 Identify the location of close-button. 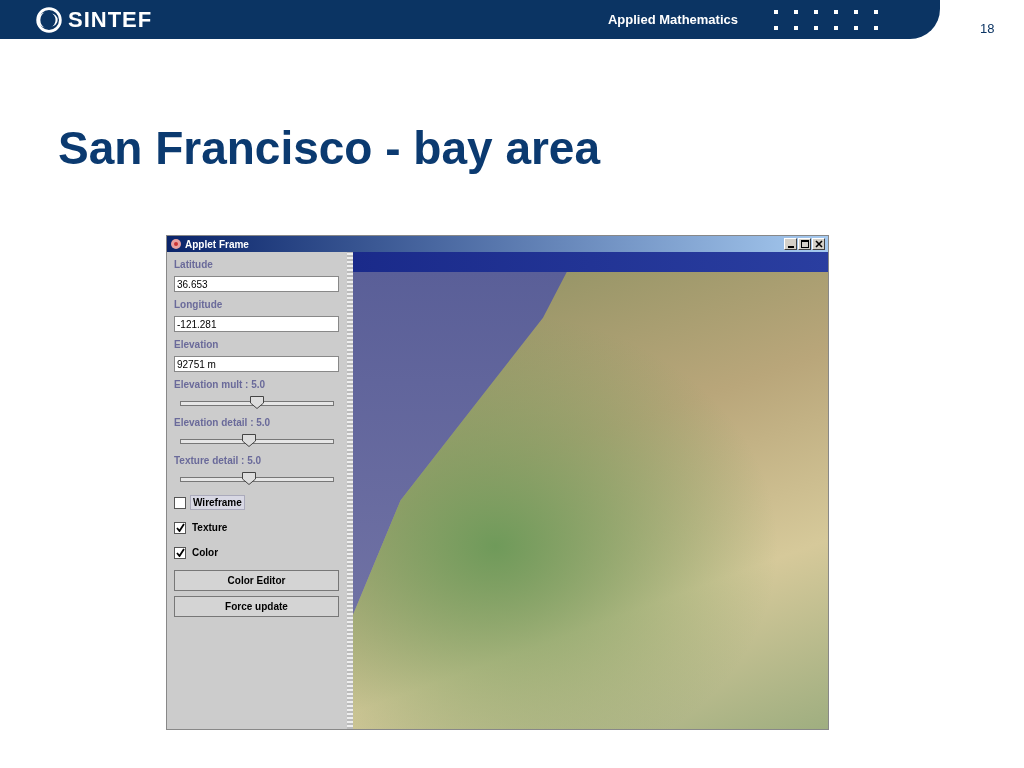
(818, 244).